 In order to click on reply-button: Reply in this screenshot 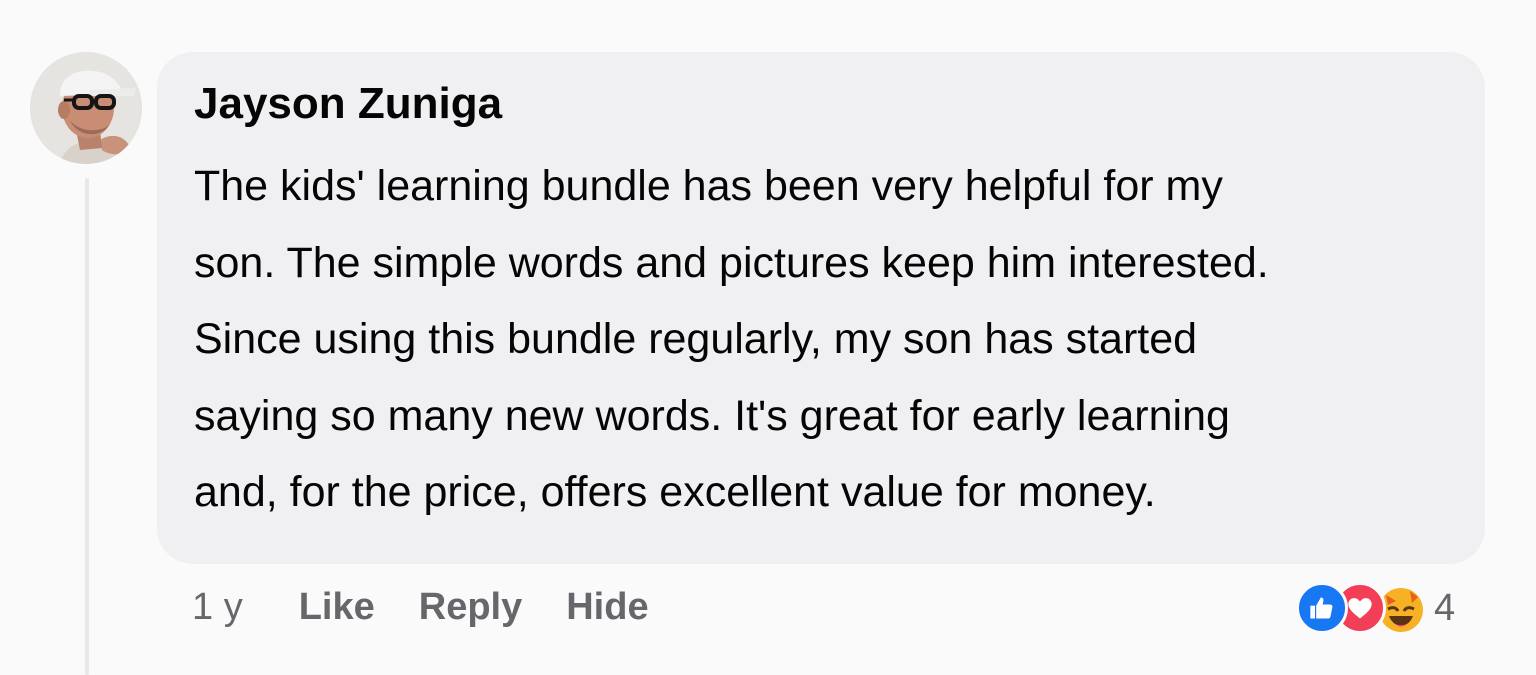, I will do `click(470, 607)`.